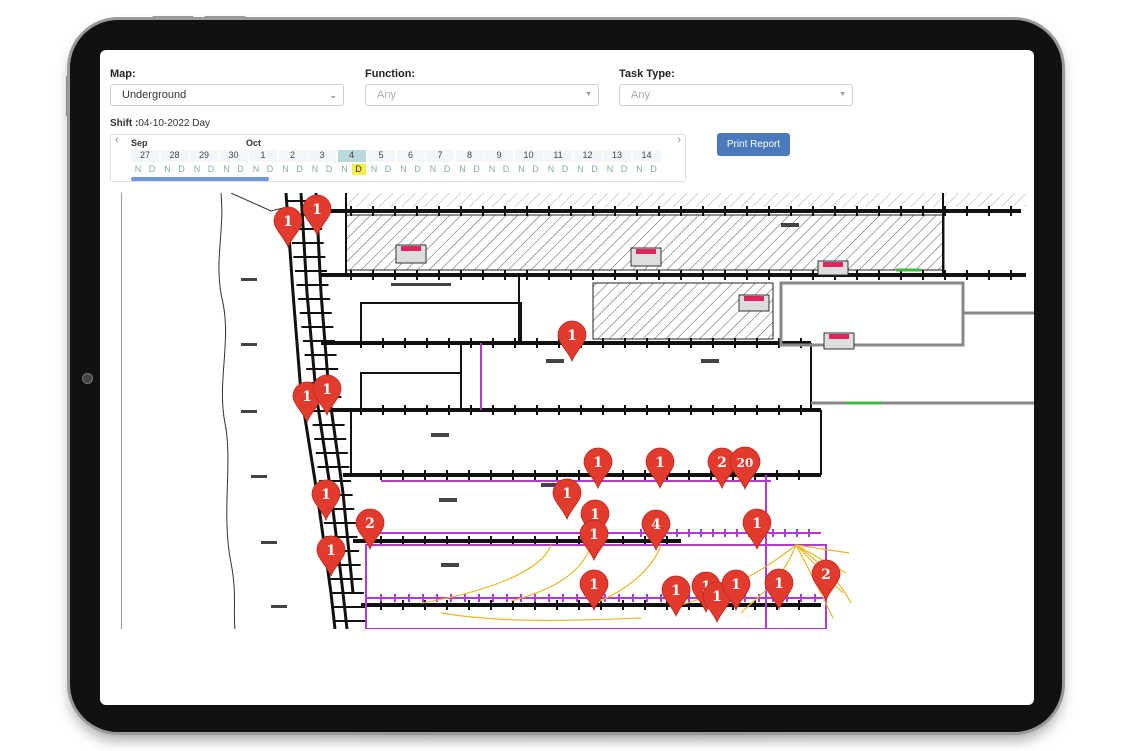 This screenshot has width=1134, height=751. What do you see at coordinates (656, 525) in the screenshot?
I see `map-marker-count: 4` at bounding box center [656, 525].